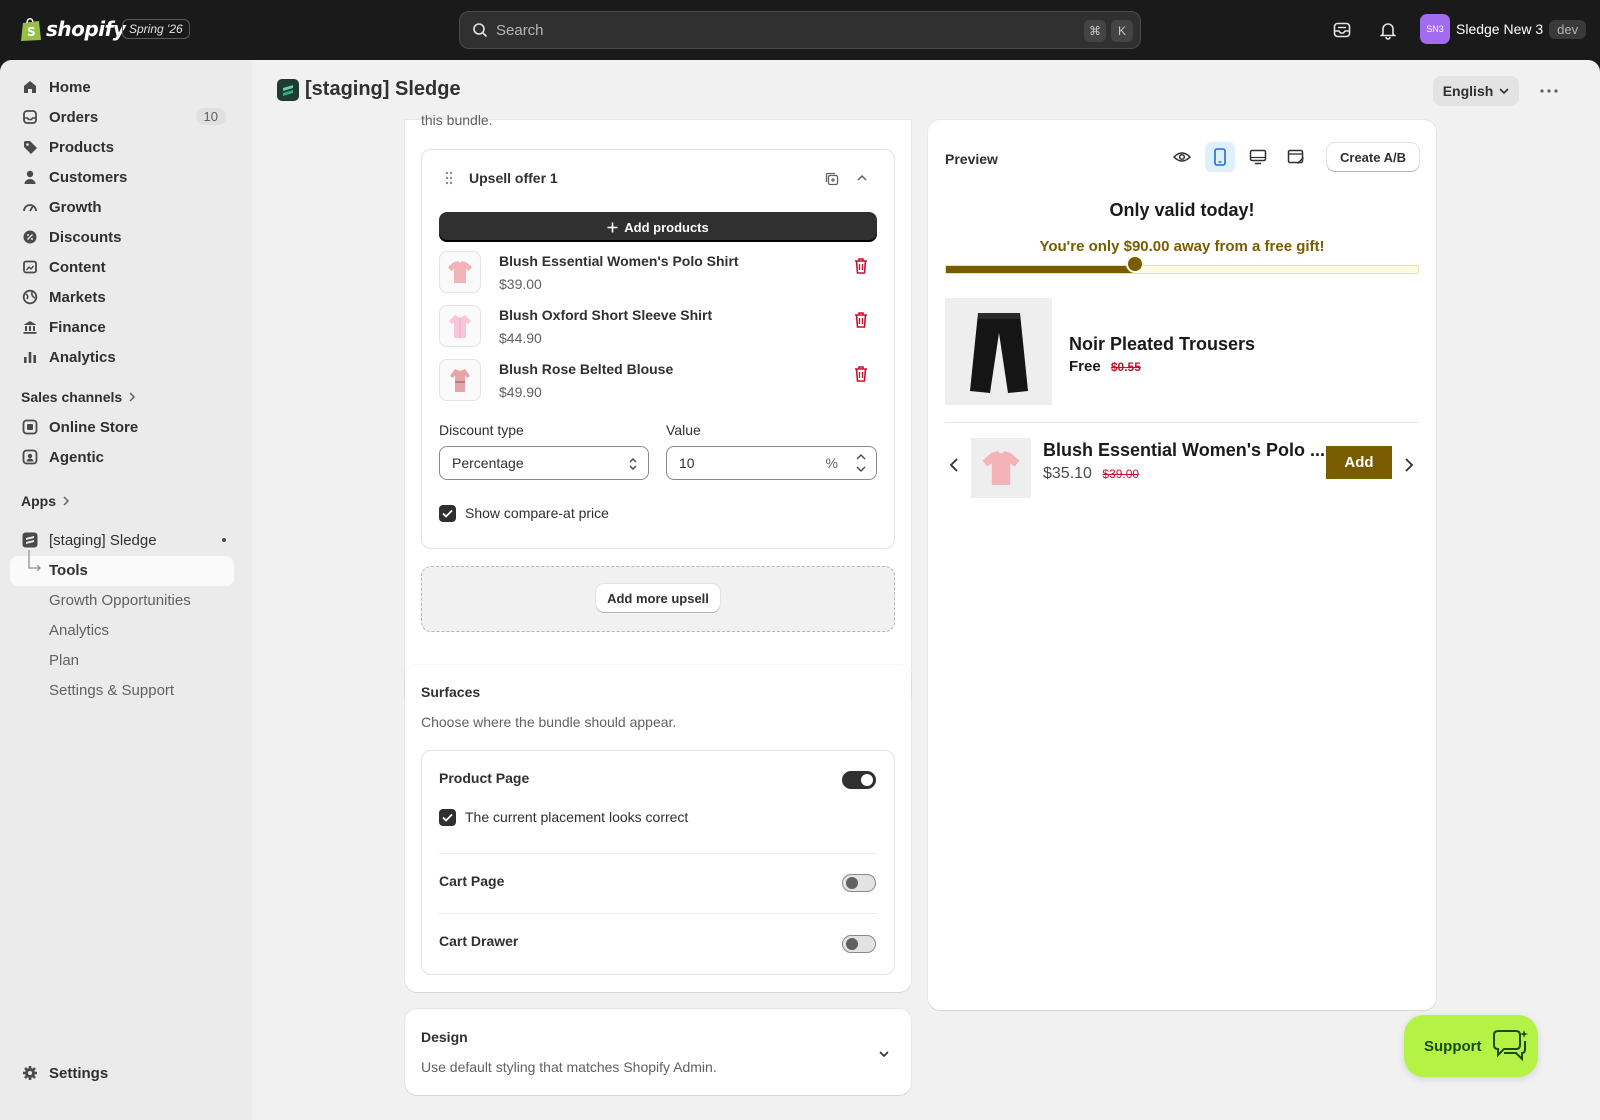 This screenshot has height=1120, width=1600. I want to click on chevron-up-icon, so click(862, 178).